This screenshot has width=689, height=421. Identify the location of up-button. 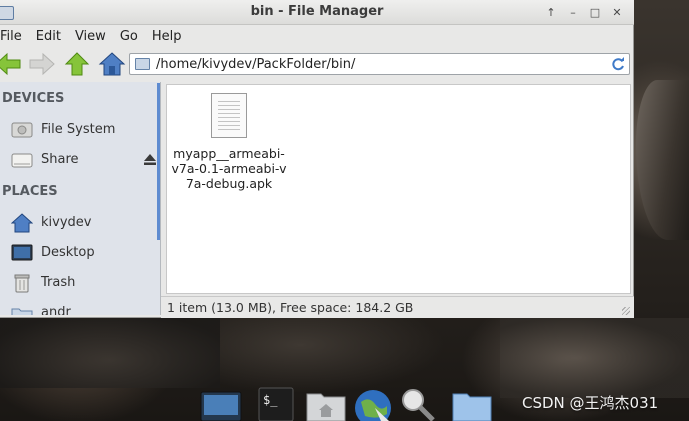
(77, 64).